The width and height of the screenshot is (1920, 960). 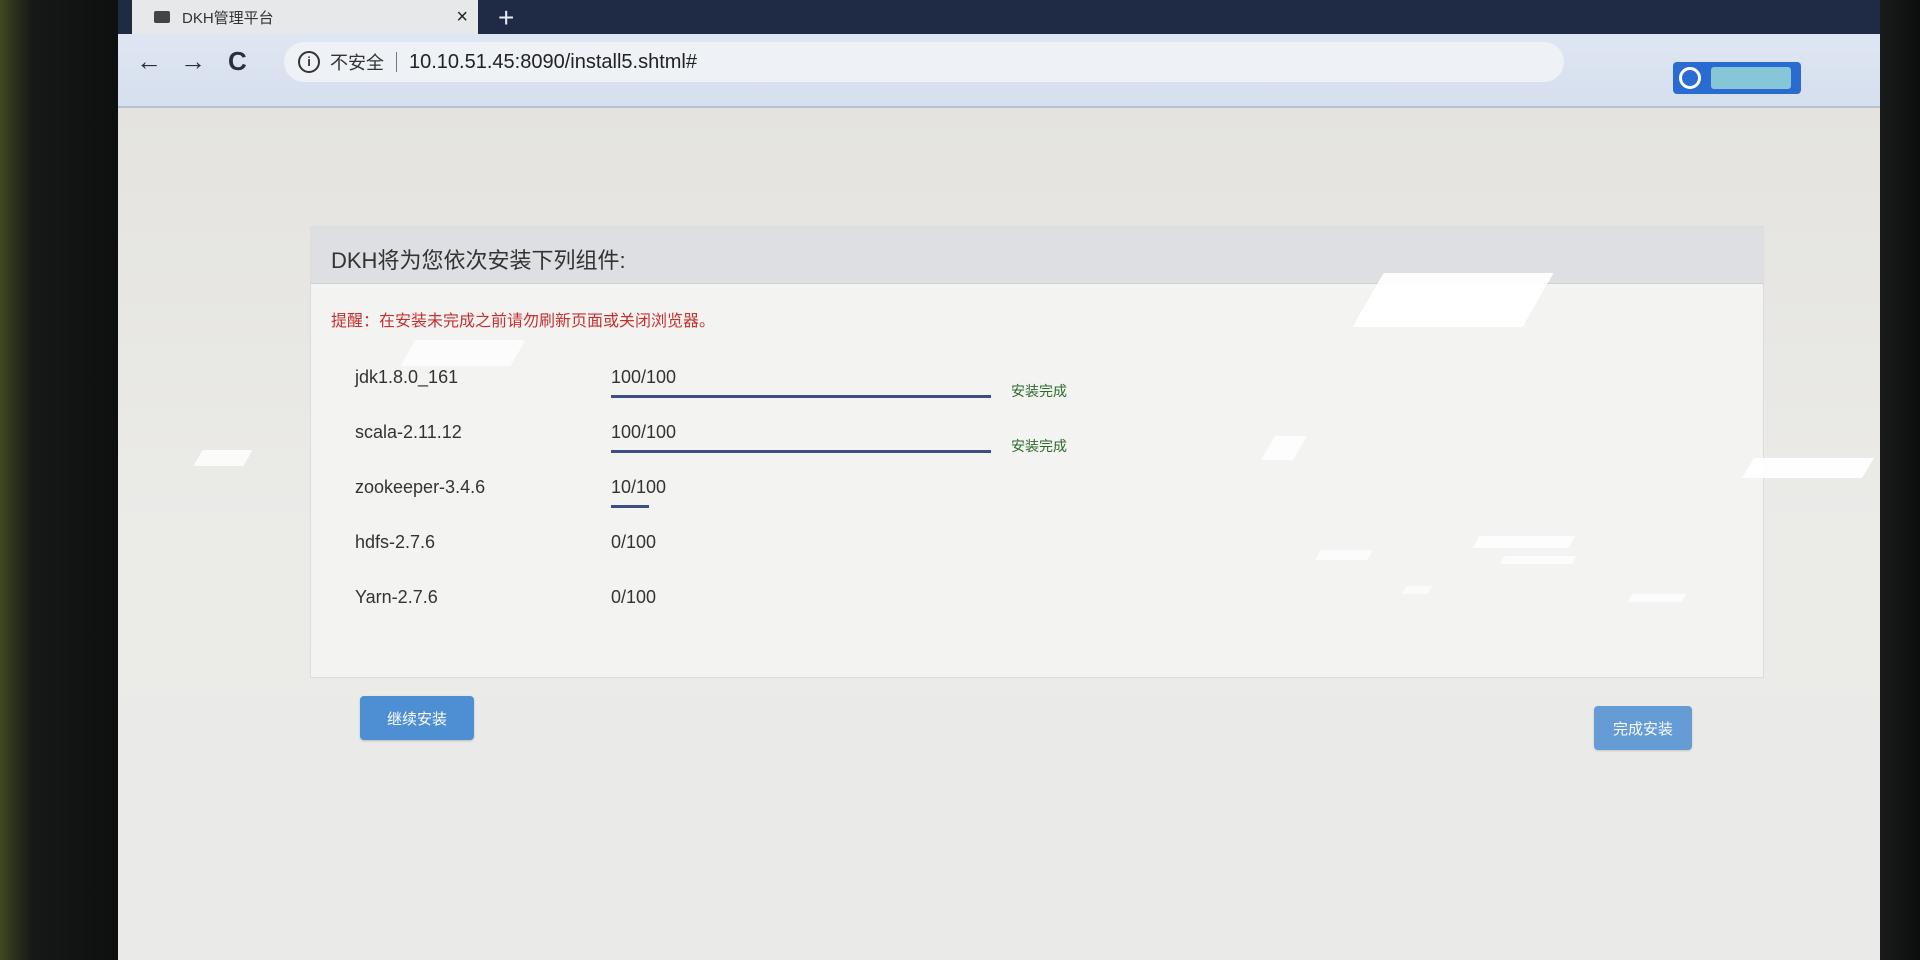 What do you see at coordinates (228, 18) in the screenshot?
I see `tab-title: DKH管理平台` at bounding box center [228, 18].